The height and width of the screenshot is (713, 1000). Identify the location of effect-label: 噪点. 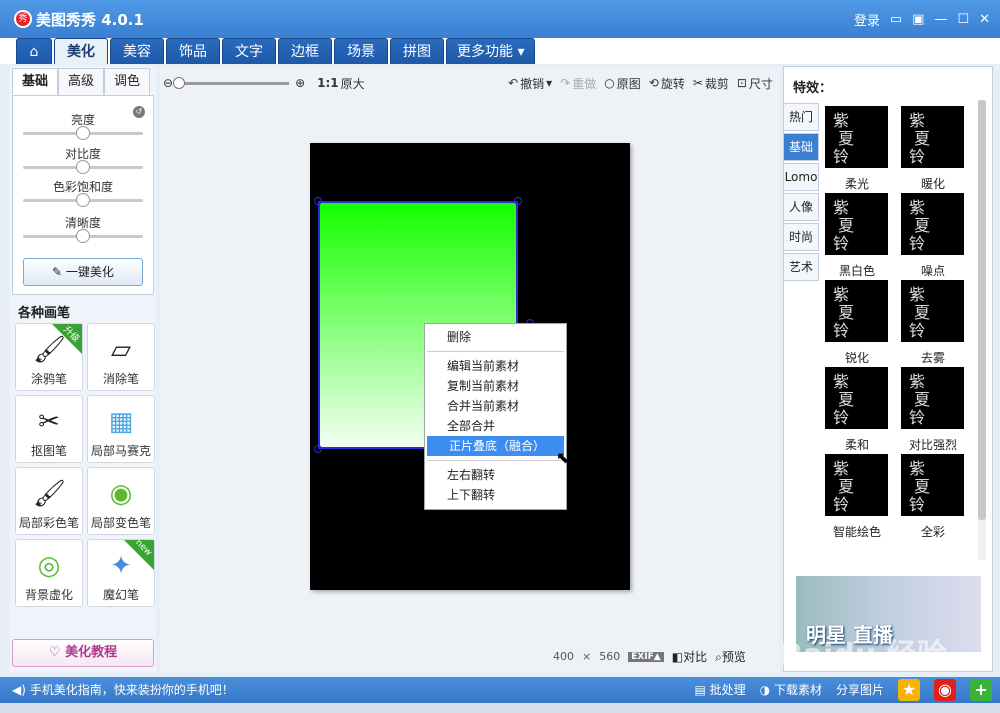
(932, 271).